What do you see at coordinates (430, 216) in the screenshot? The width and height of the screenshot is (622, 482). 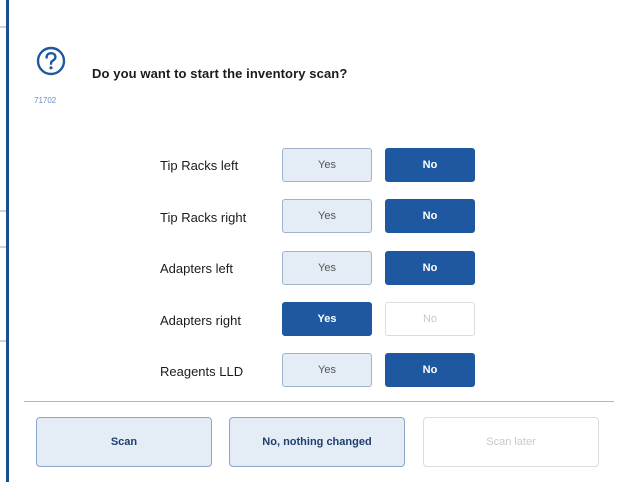 I see `tip-racks-right-no-button: No` at bounding box center [430, 216].